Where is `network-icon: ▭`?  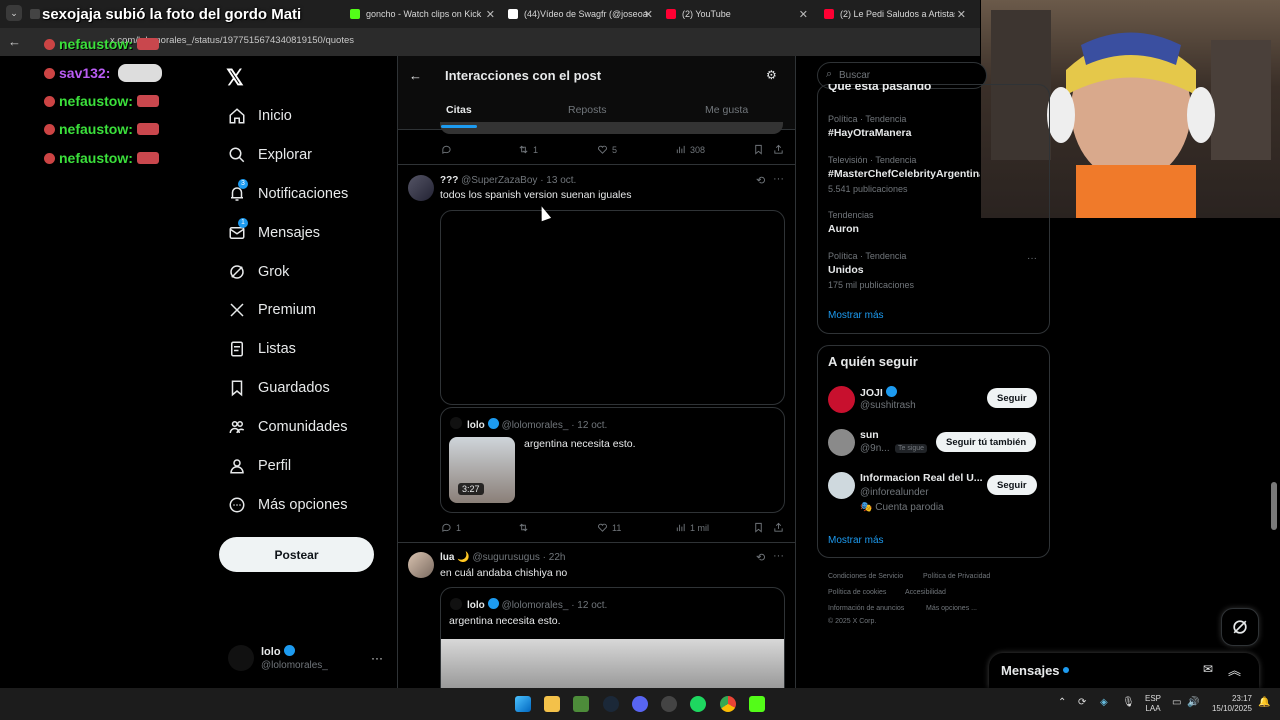 network-icon: ▭ is located at coordinates (1176, 702).